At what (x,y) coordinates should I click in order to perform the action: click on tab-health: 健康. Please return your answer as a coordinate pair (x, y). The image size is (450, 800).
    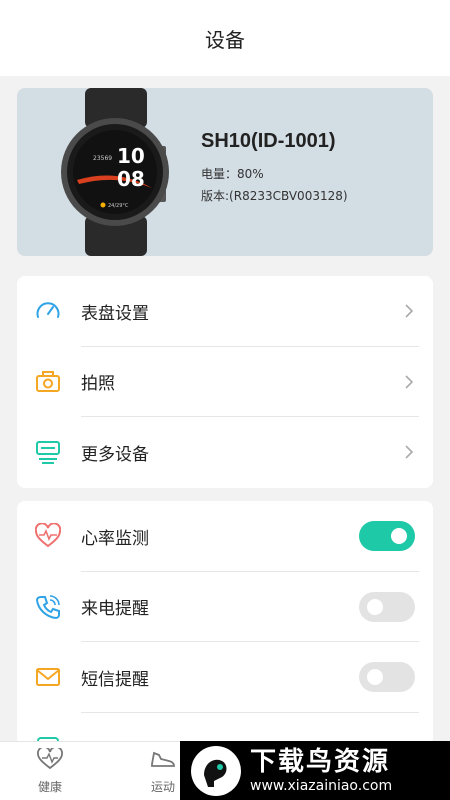
    Looking at the image, I should click on (50, 770).